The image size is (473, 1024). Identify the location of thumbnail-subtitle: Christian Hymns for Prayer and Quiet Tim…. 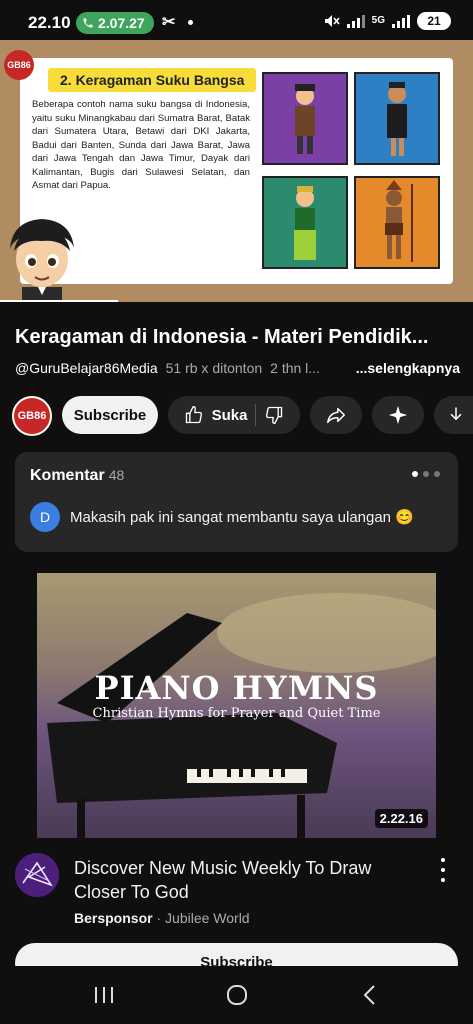
(236, 713).